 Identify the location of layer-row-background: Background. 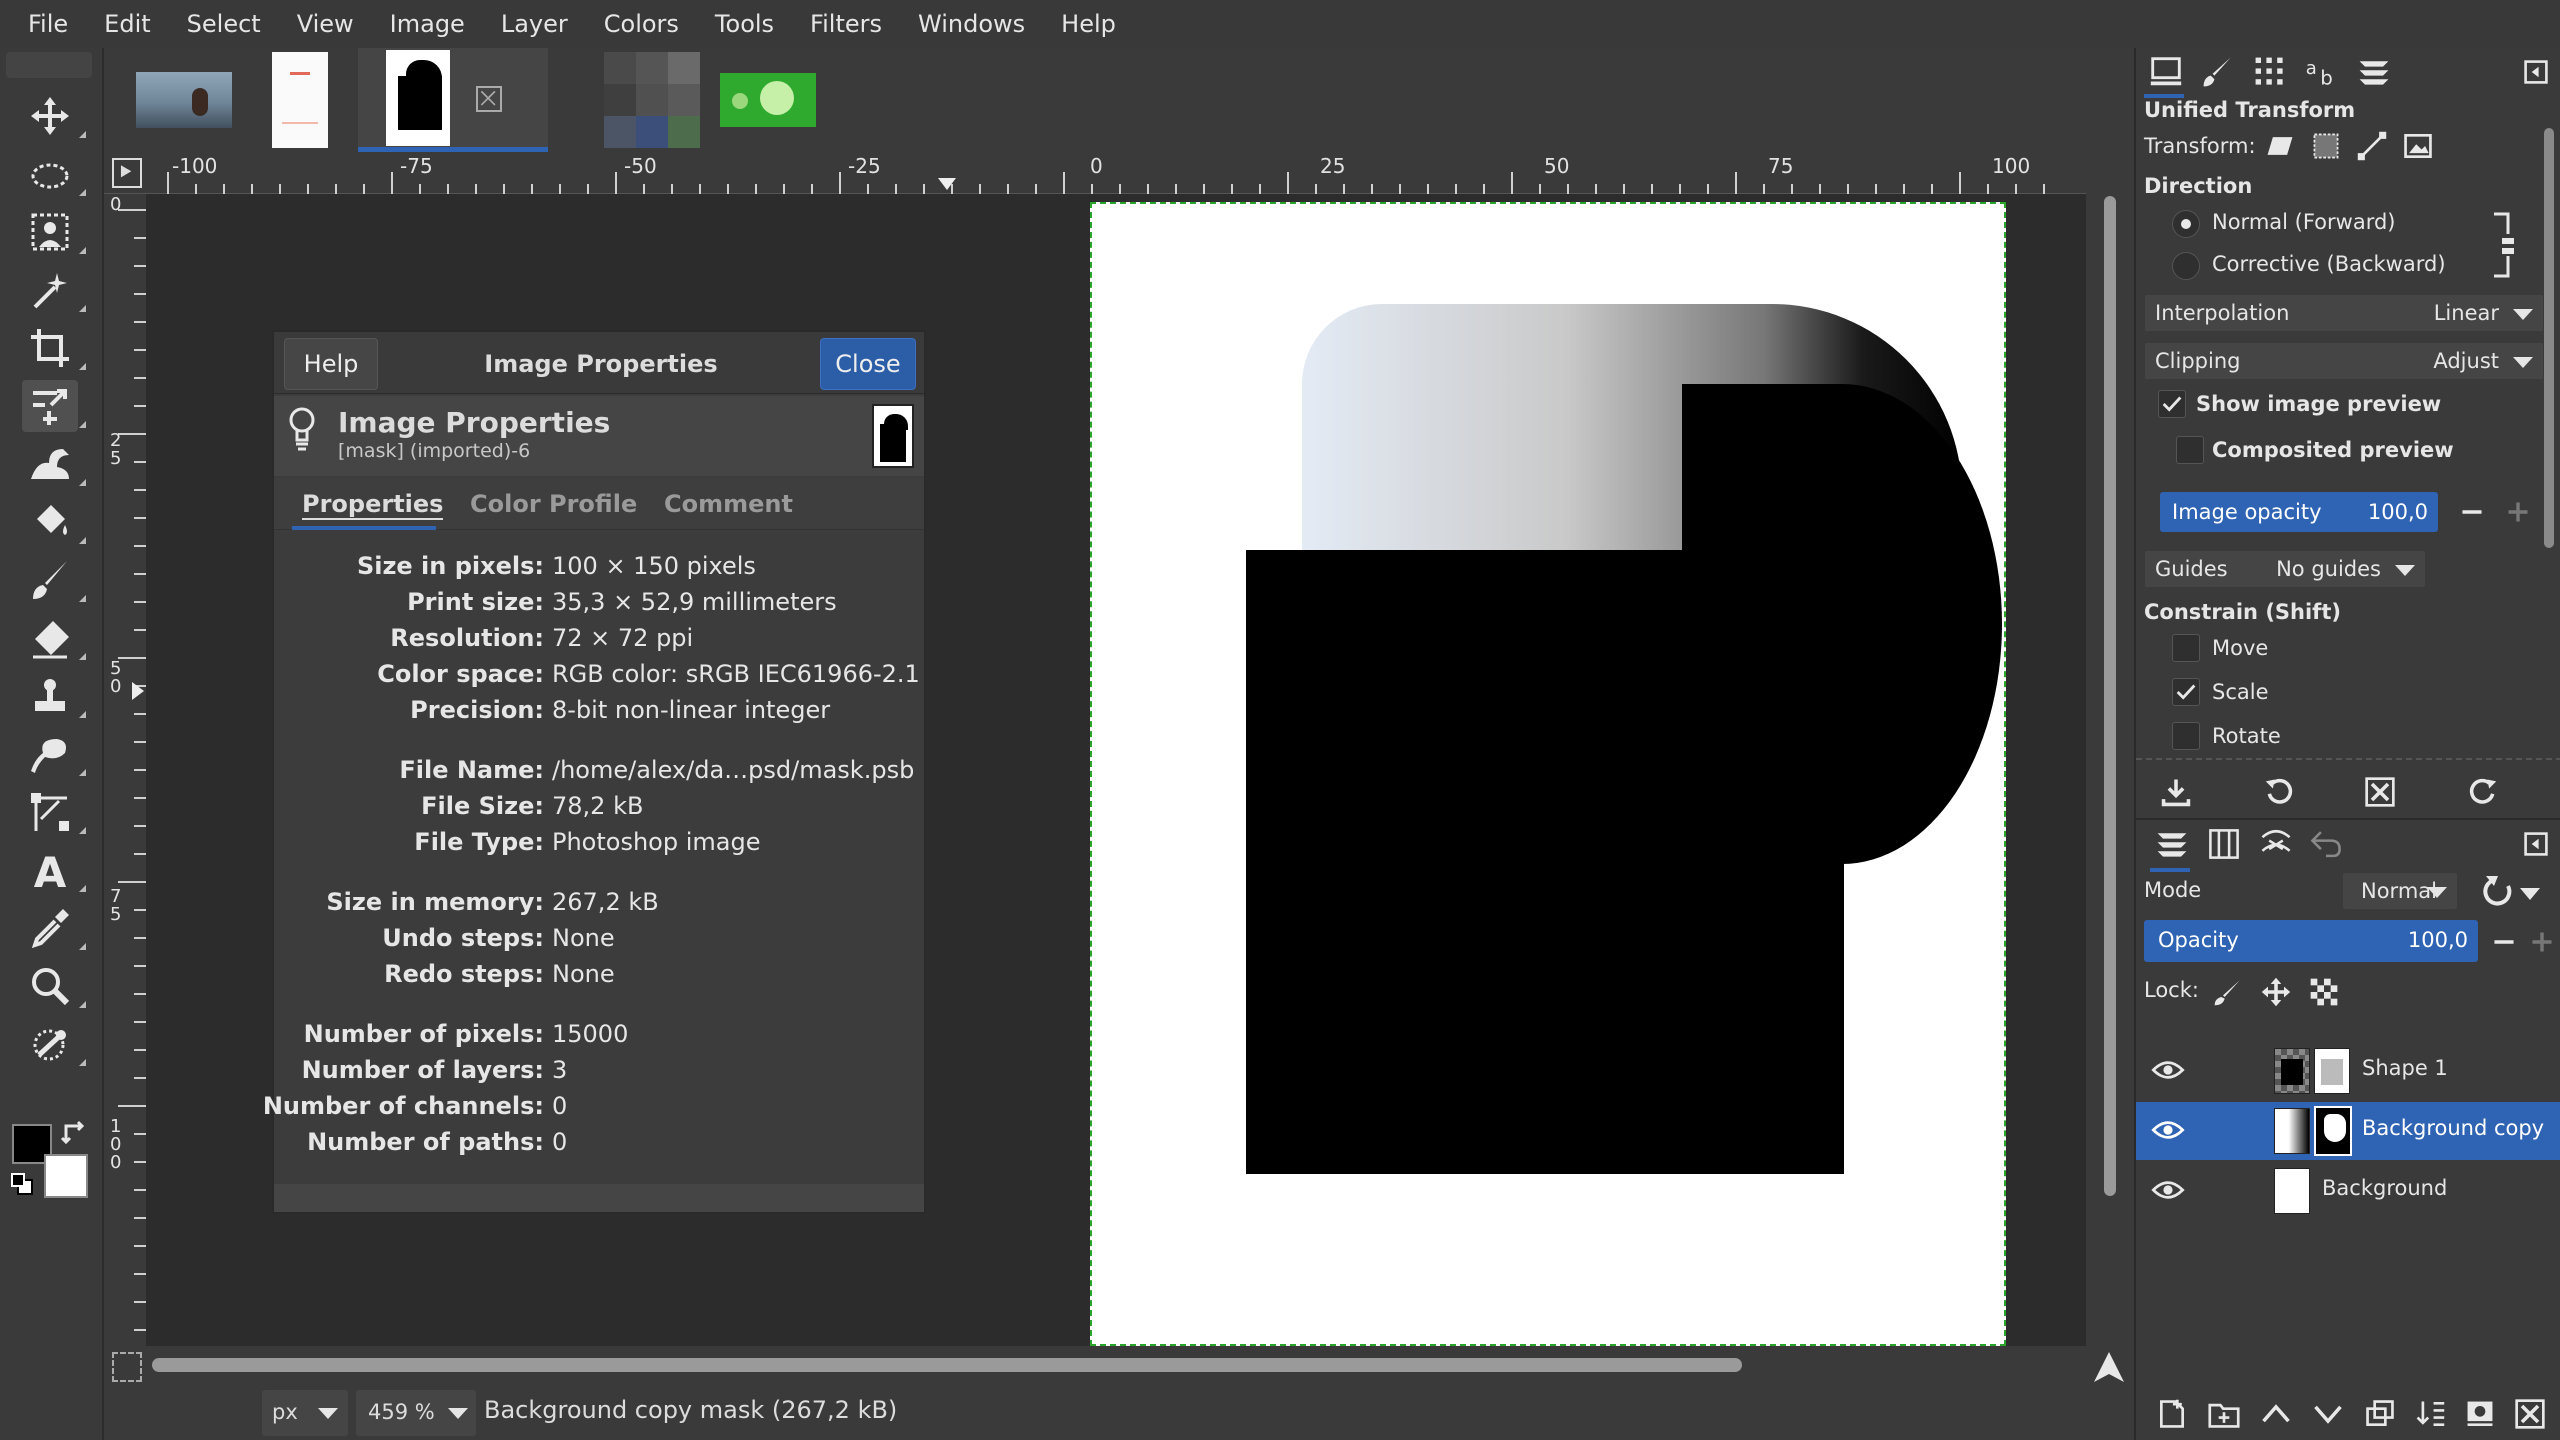
(2348, 1191).